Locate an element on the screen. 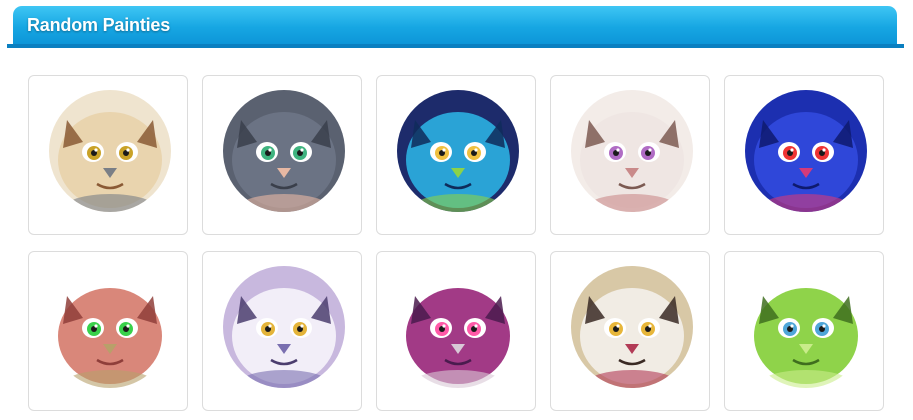 This screenshot has width=913, height=420. paintie-avatar-owl is located at coordinates (110, 151).